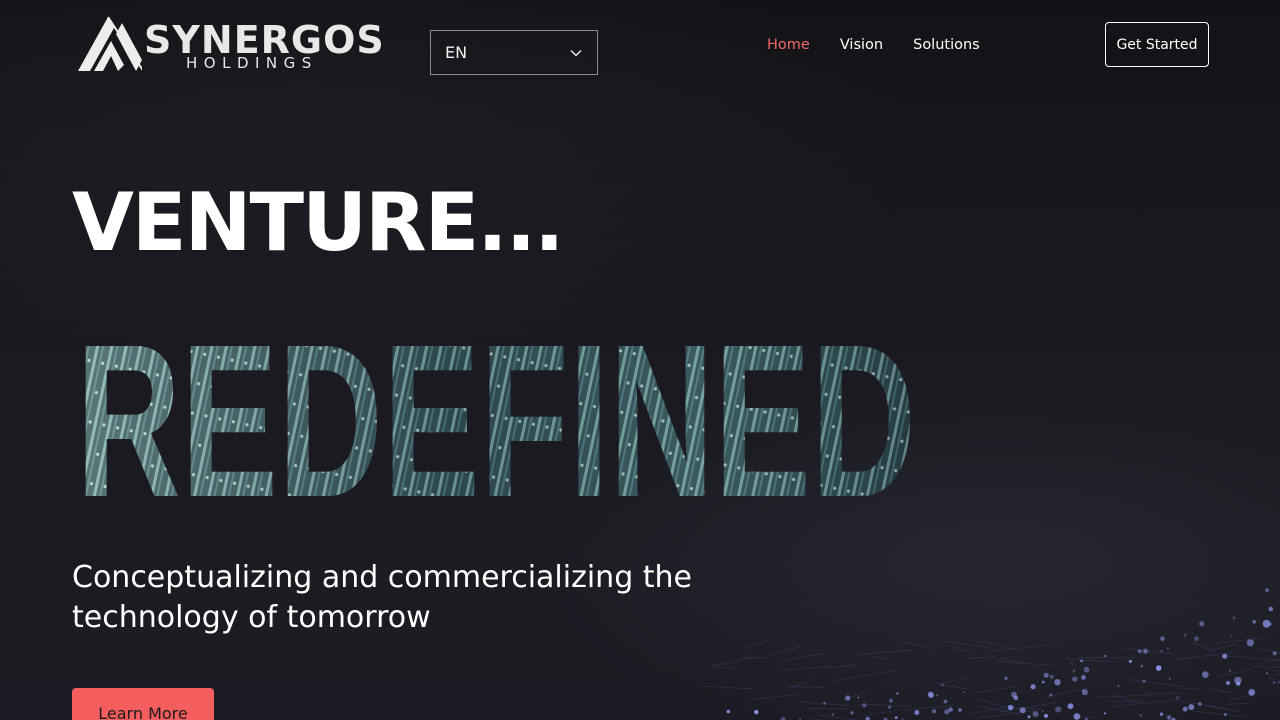 Image resolution: width=1280 pixels, height=720 pixels. I want to click on synergos-logo-icon, so click(111, 44).